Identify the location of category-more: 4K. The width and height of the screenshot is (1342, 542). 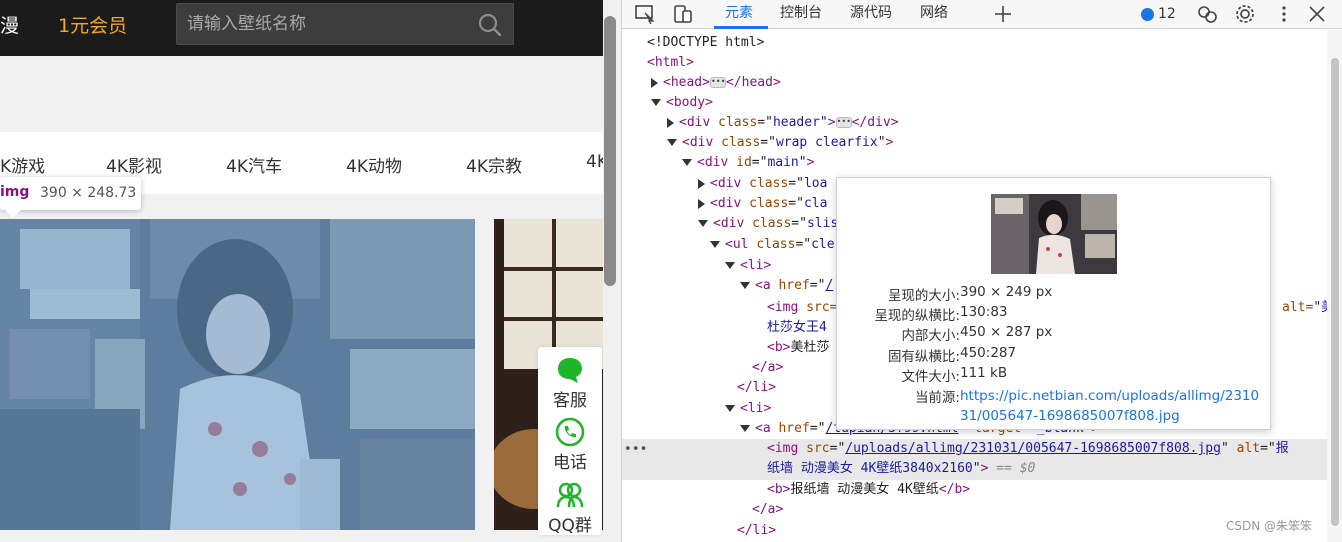
(594, 162).